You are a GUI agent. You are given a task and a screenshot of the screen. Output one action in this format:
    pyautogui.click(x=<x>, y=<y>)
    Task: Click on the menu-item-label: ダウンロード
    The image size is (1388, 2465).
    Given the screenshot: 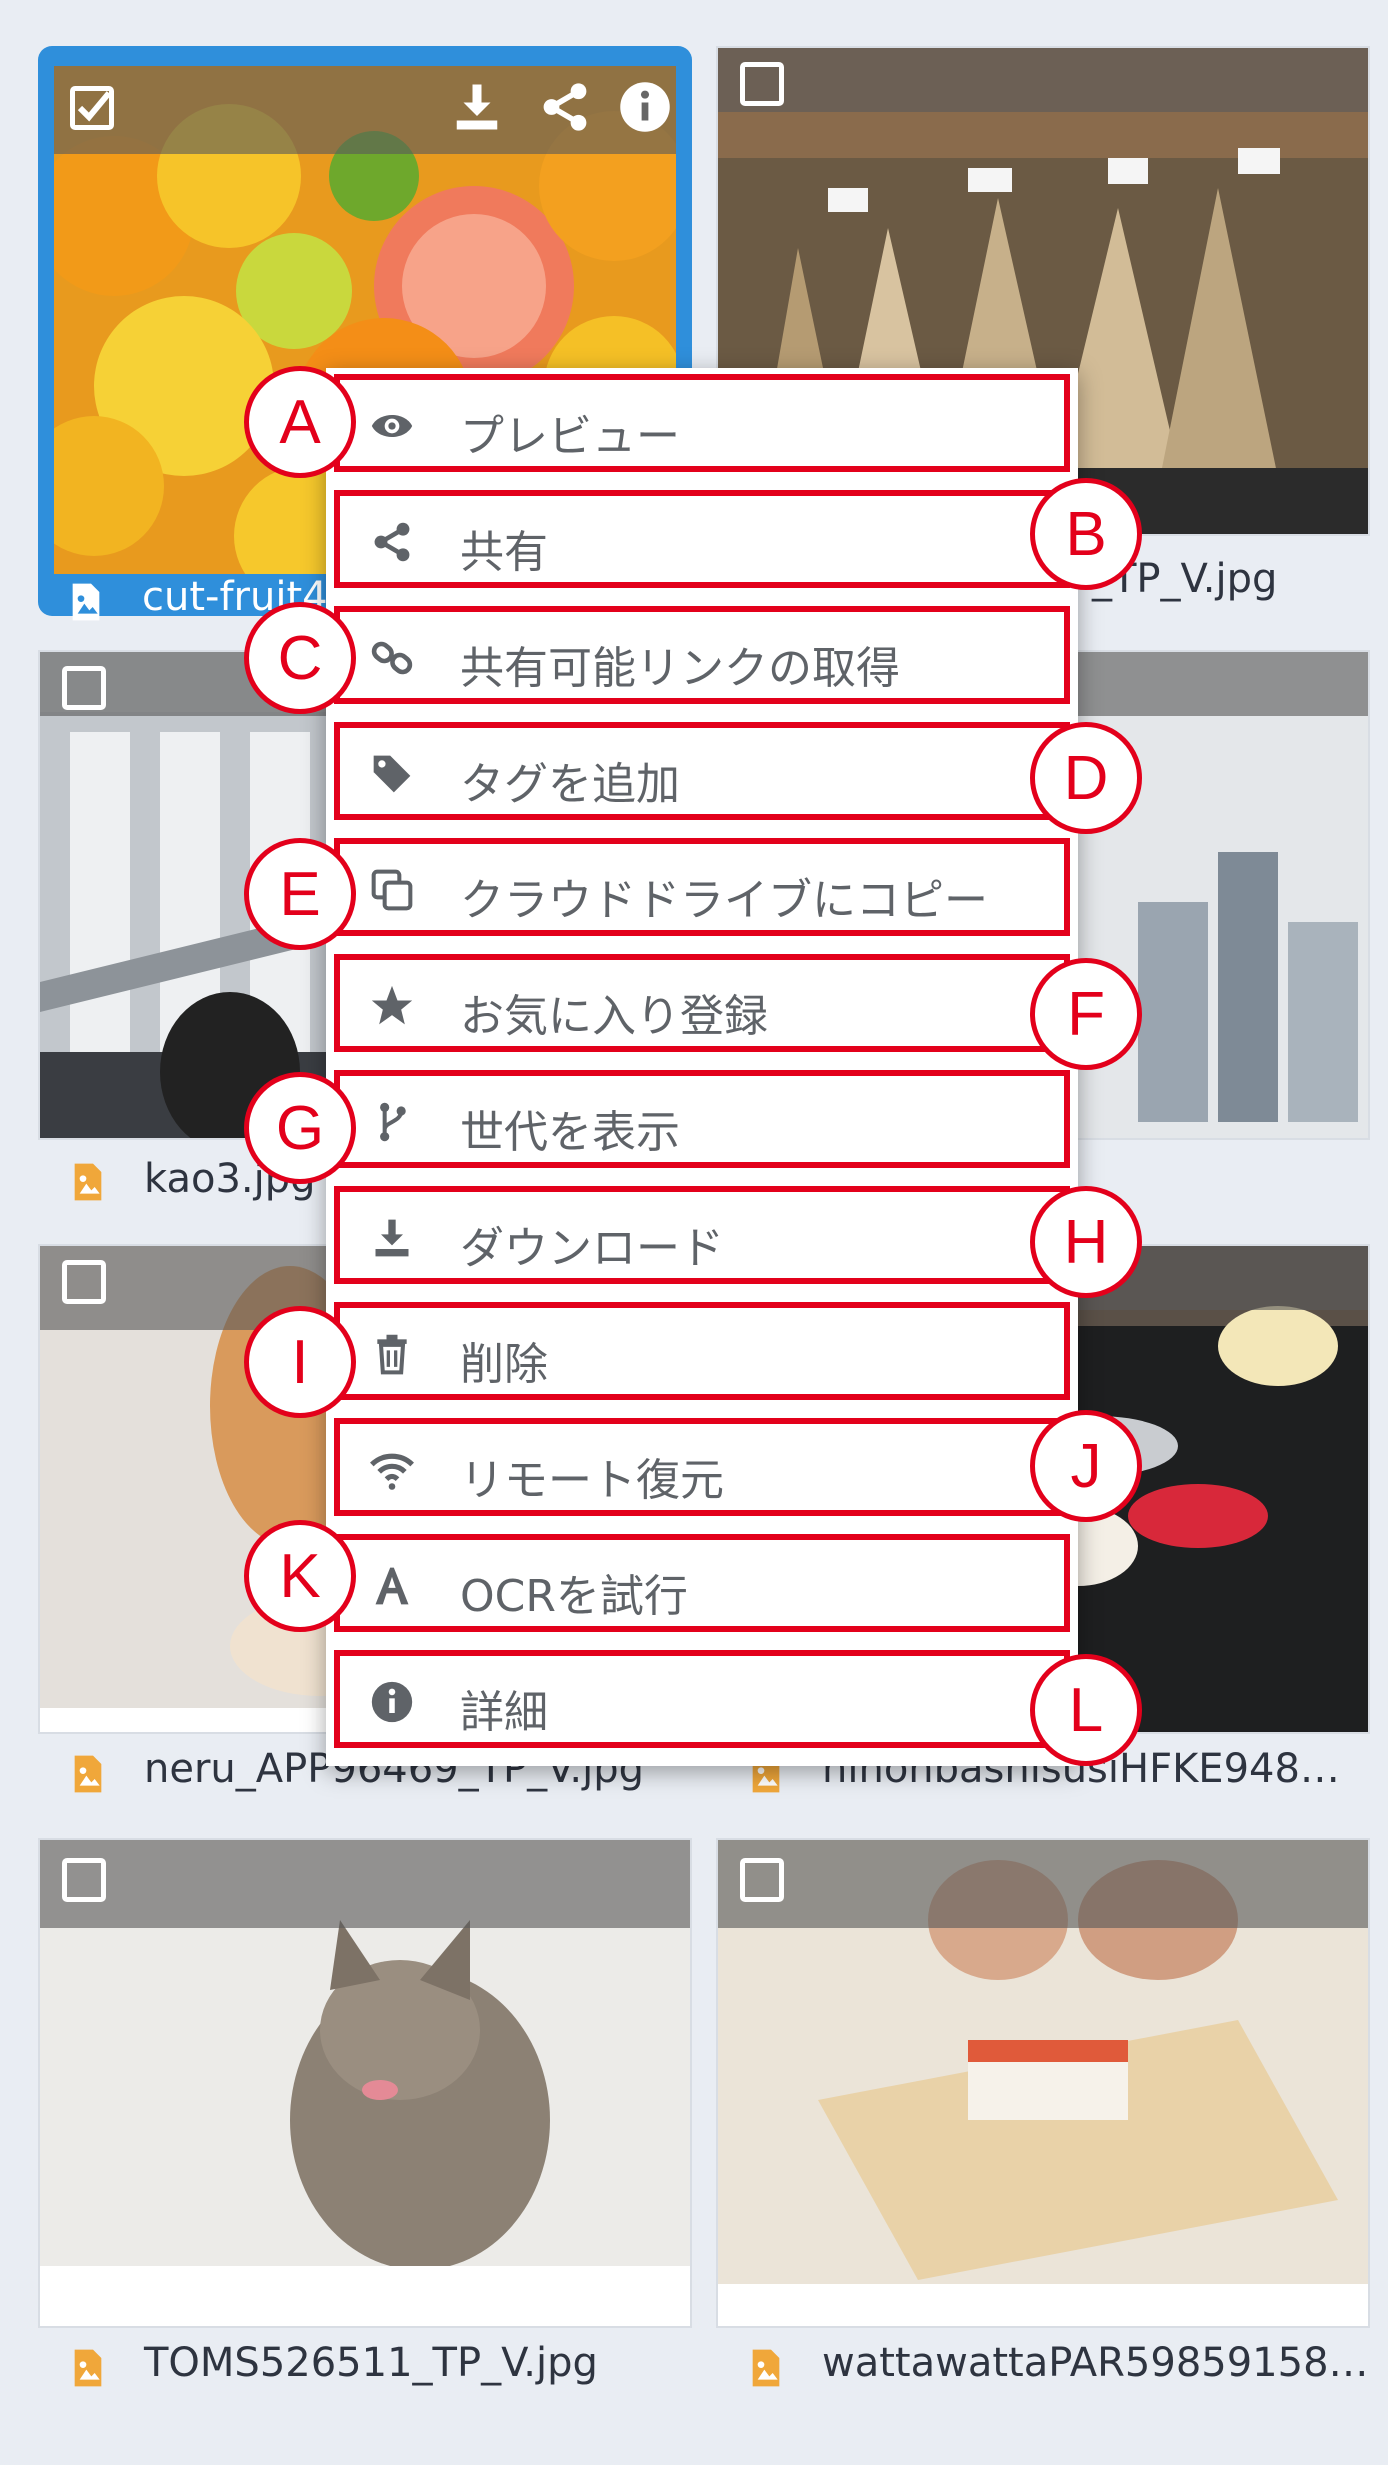 What is the action you would take?
    pyautogui.click(x=592, y=1248)
    